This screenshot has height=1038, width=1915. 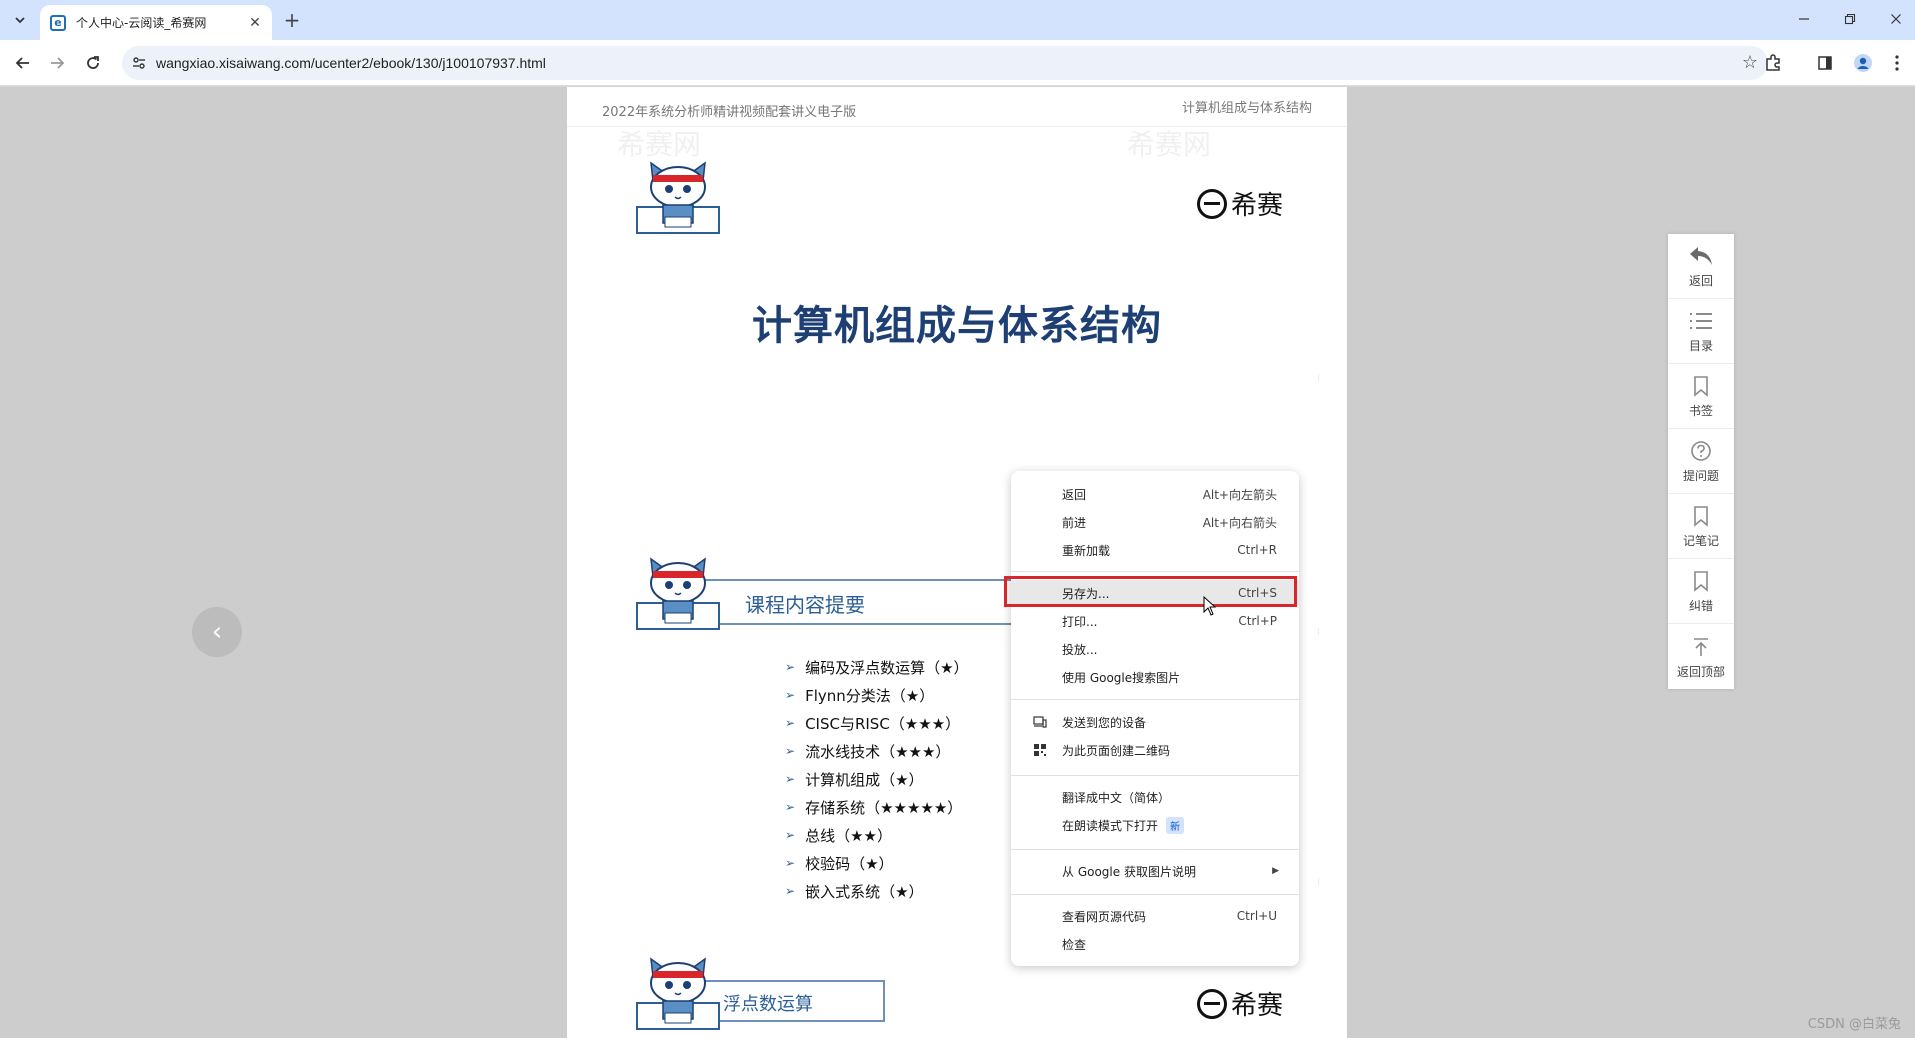 What do you see at coordinates (854, 891) in the screenshot?
I see `toc-item: ➢ 嵌入式系统（★）` at bounding box center [854, 891].